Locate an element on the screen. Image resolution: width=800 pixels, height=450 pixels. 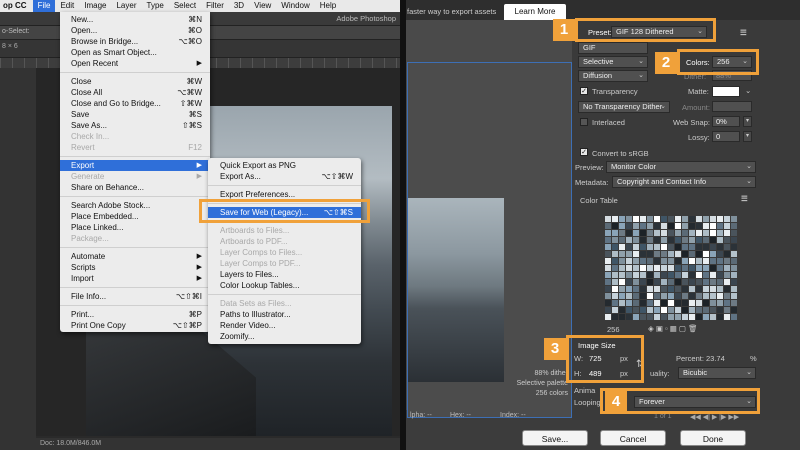
menu-item-save: Save ⌘S is located at coordinates (135, 114).